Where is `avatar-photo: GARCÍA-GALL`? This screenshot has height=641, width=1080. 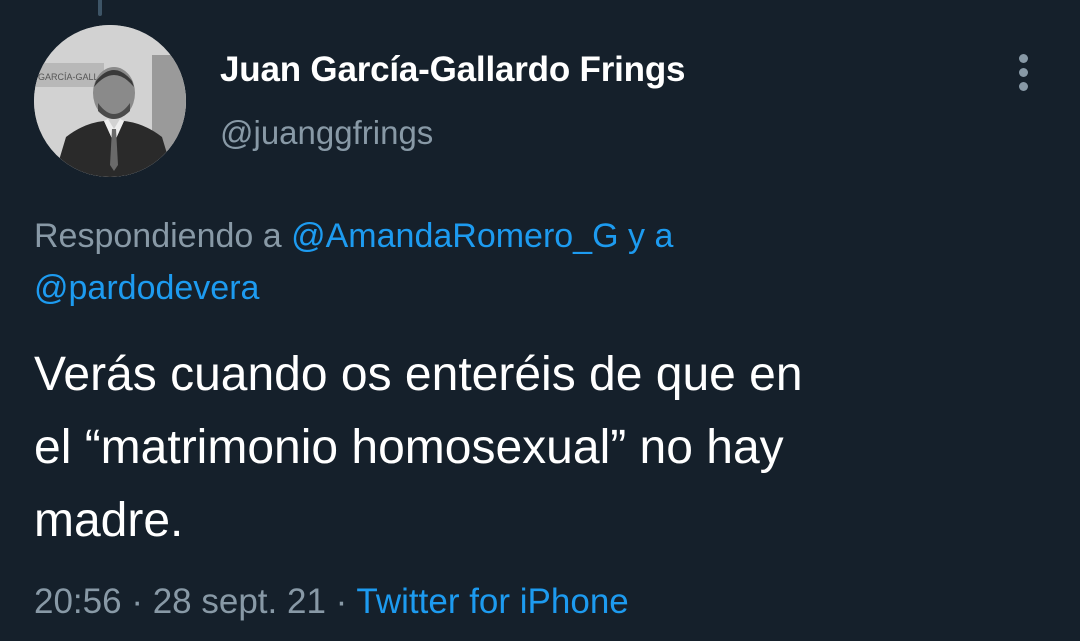
avatar-photo: GARCÍA-GALL is located at coordinates (110, 101).